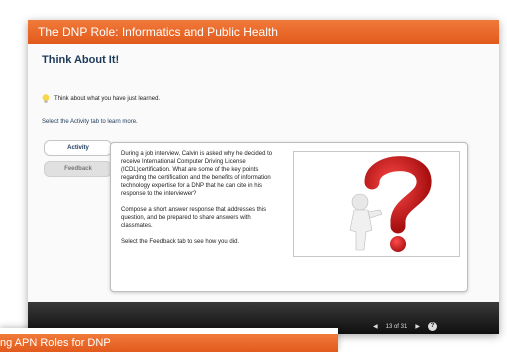  Describe the element at coordinates (81, 60) in the screenshot. I see `page-heading: Think About It!` at that location.